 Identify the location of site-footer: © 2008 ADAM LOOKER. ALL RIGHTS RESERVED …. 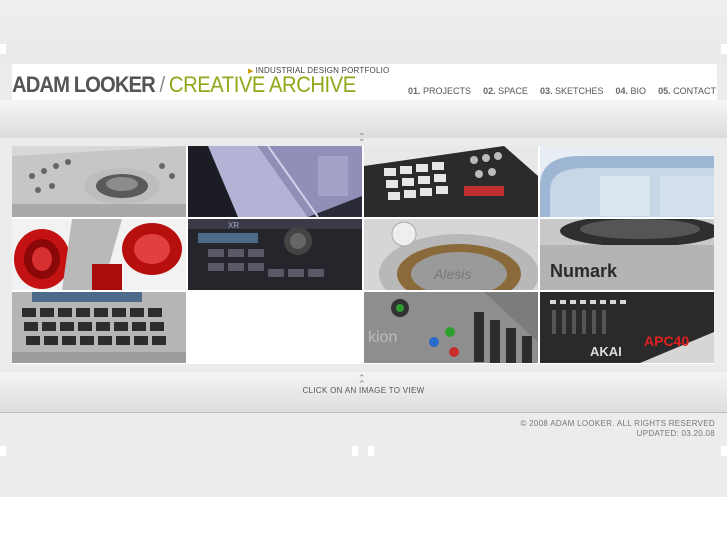
(617, 429).